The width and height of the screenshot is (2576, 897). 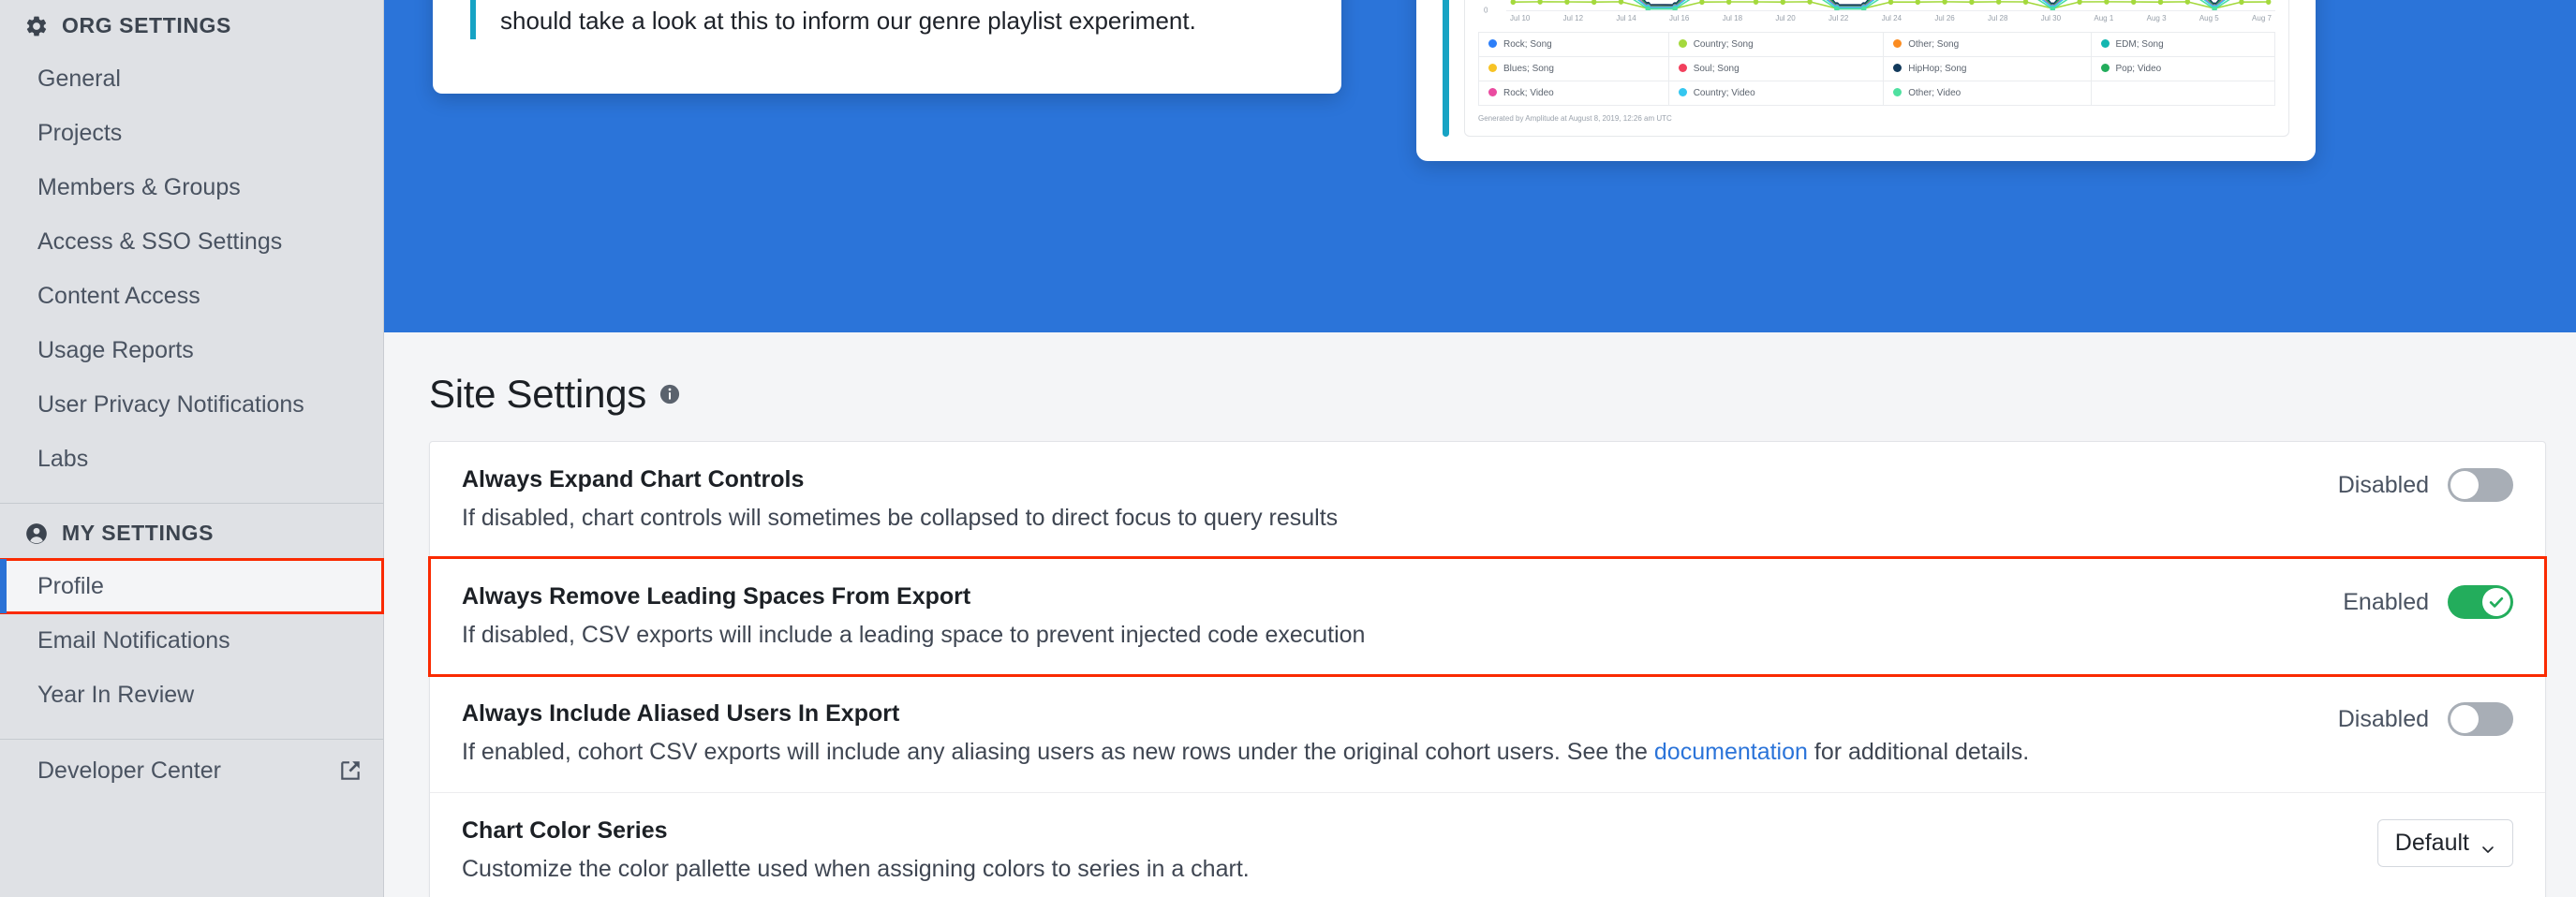 What do you see at coordinates (1573, 68) in the screenshot?
I see `legend-item: Blues; Song` at bounding box center [1573, 68].